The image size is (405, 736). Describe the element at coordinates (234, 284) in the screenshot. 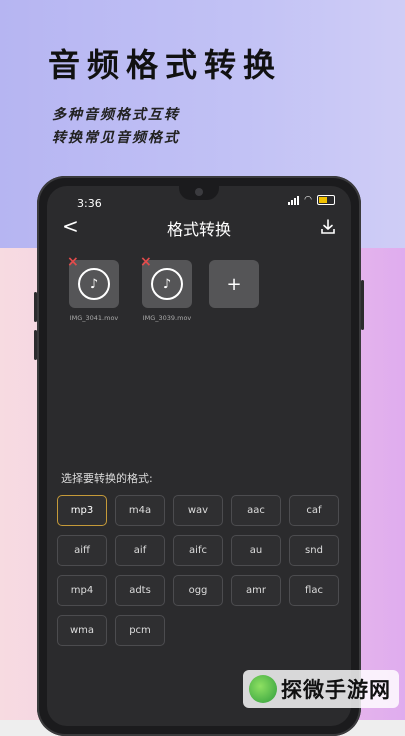

I see `add-file-button: +` at that location.